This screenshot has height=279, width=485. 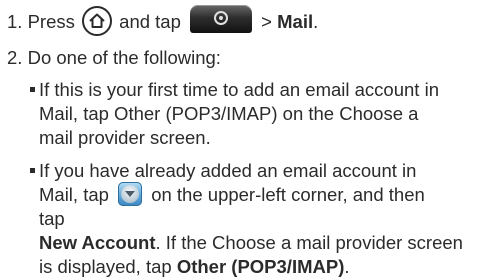 What do you see at coordinates (97, 242) in the screenshot?
I see `bullet-2-new-account: New Account` at bounding box center [97, 242].